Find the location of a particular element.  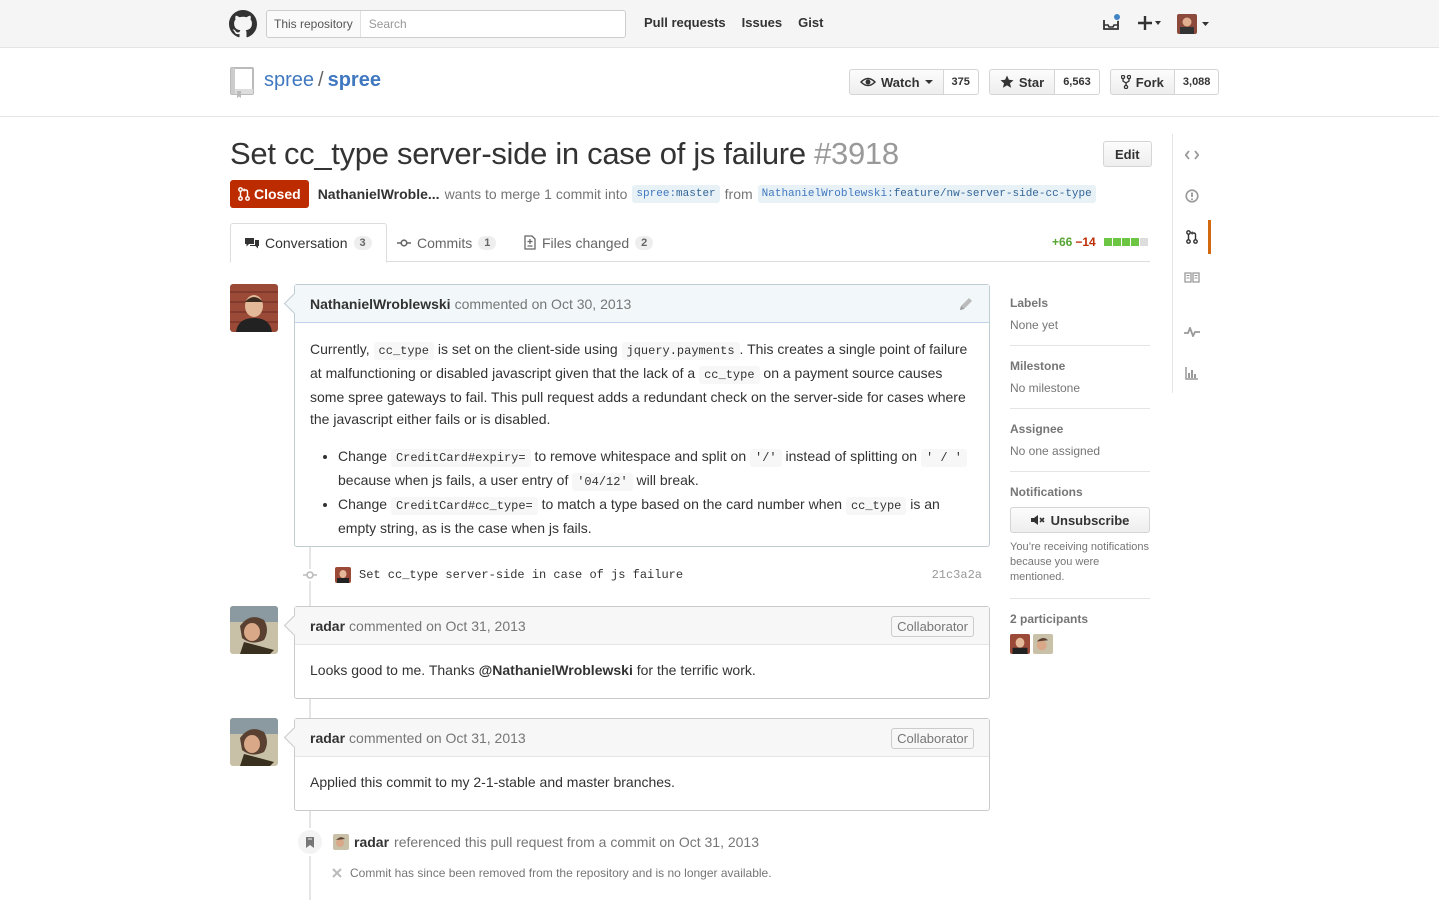

user-avatar-menu is located at coordinates (1194, 24).